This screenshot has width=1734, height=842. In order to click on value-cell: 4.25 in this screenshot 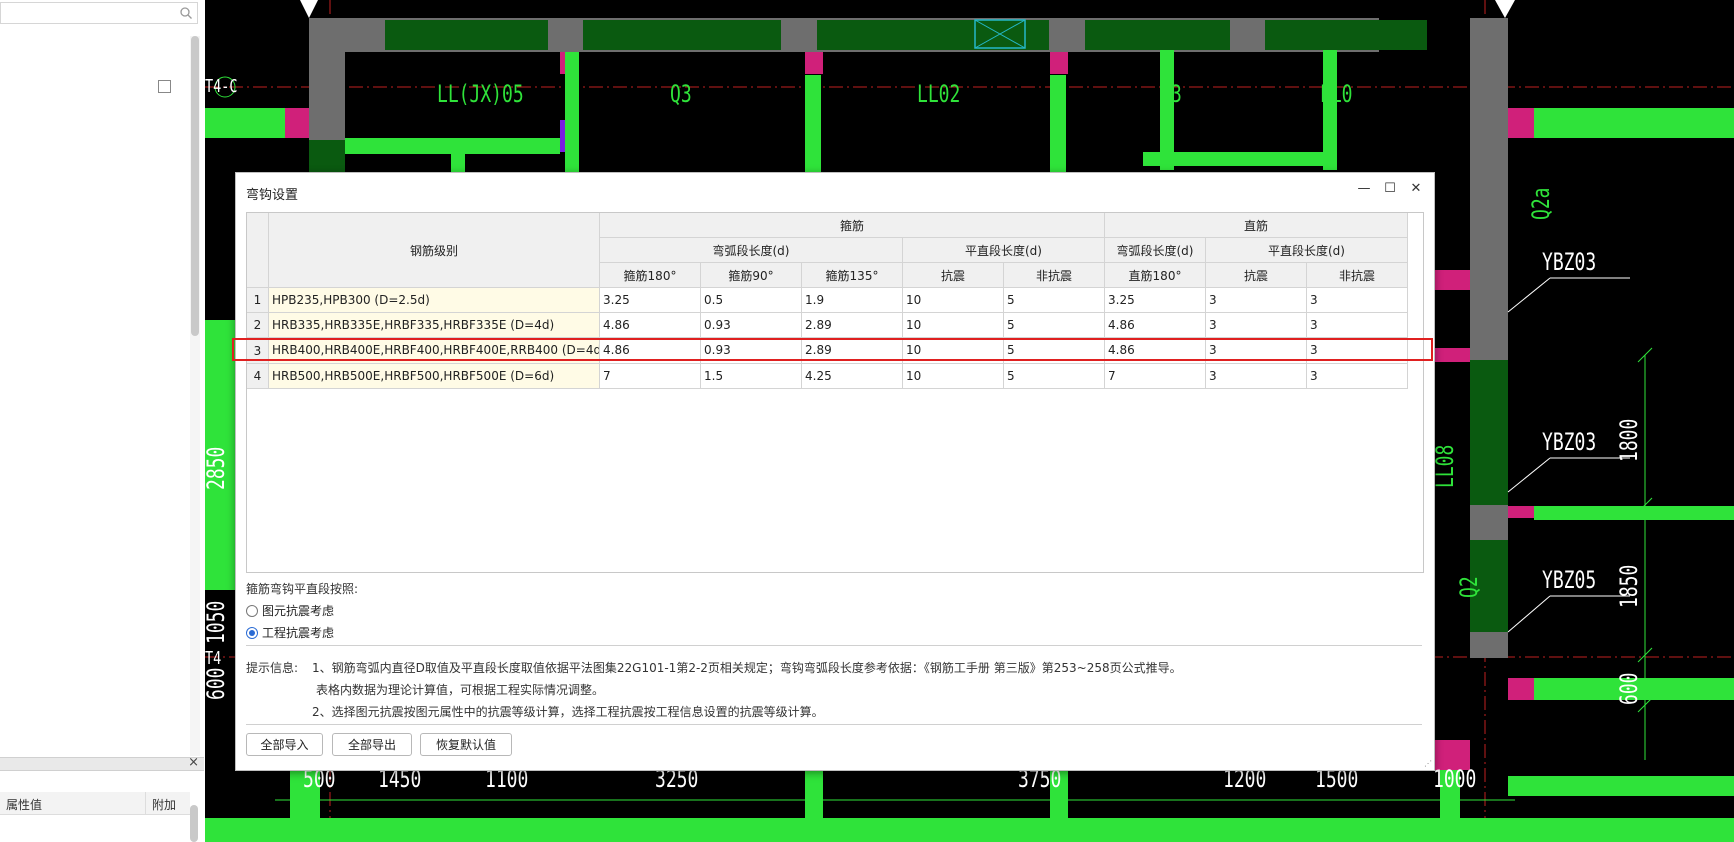, I will do `click(852, 376)`.